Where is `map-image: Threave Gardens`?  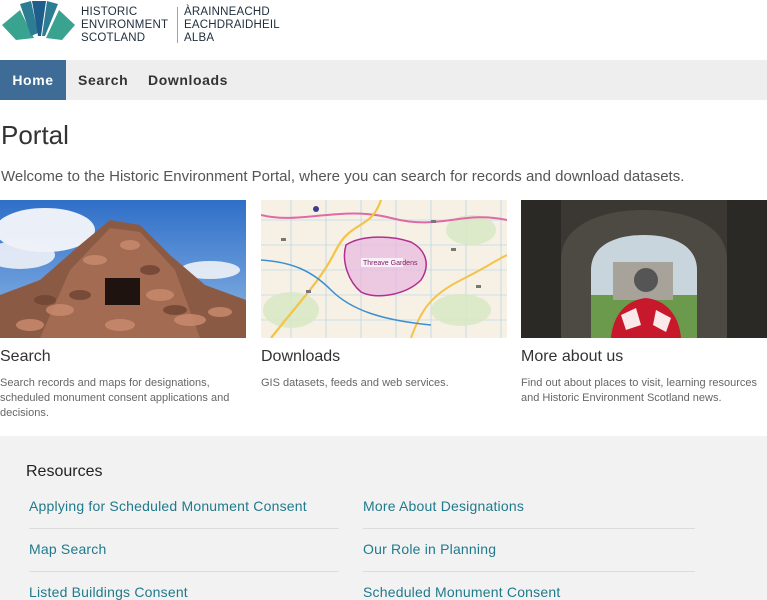
map-image: Threave Gardens is located at coordinates (384, 269).